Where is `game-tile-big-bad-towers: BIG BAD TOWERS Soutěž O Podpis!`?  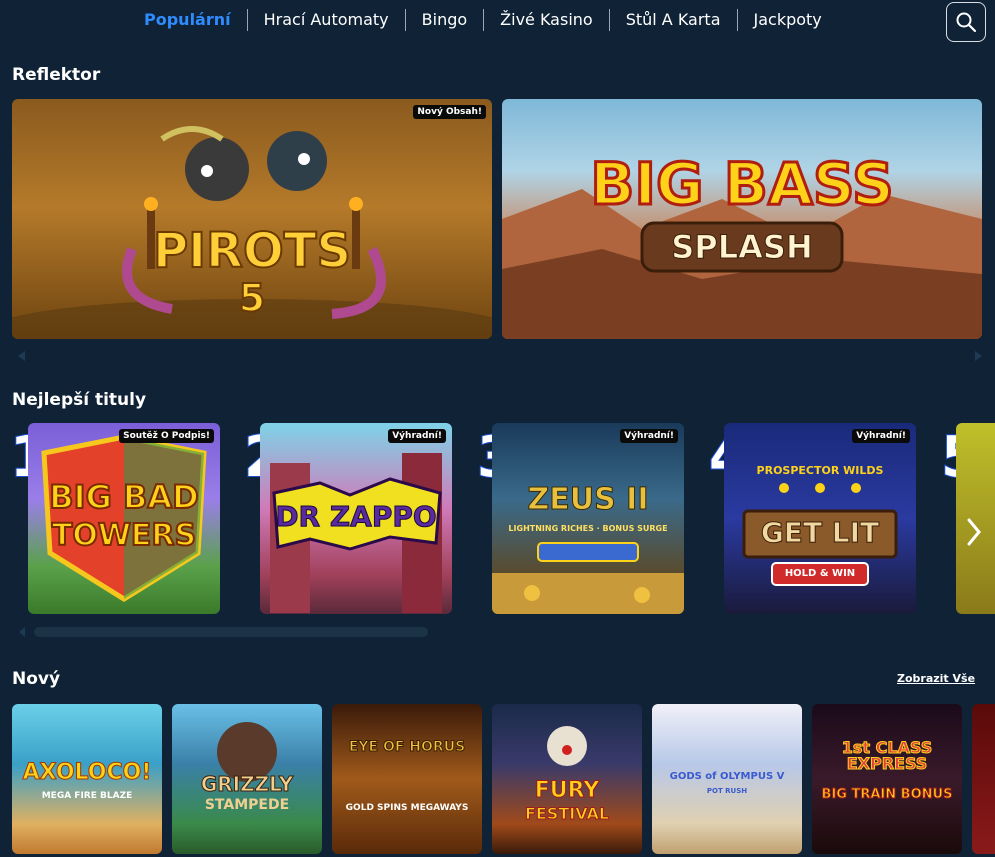 game-tile-big-bad-towers: BIG BAD TOWERS Soutěž O Podpis! is located at coordinates (124, 518).